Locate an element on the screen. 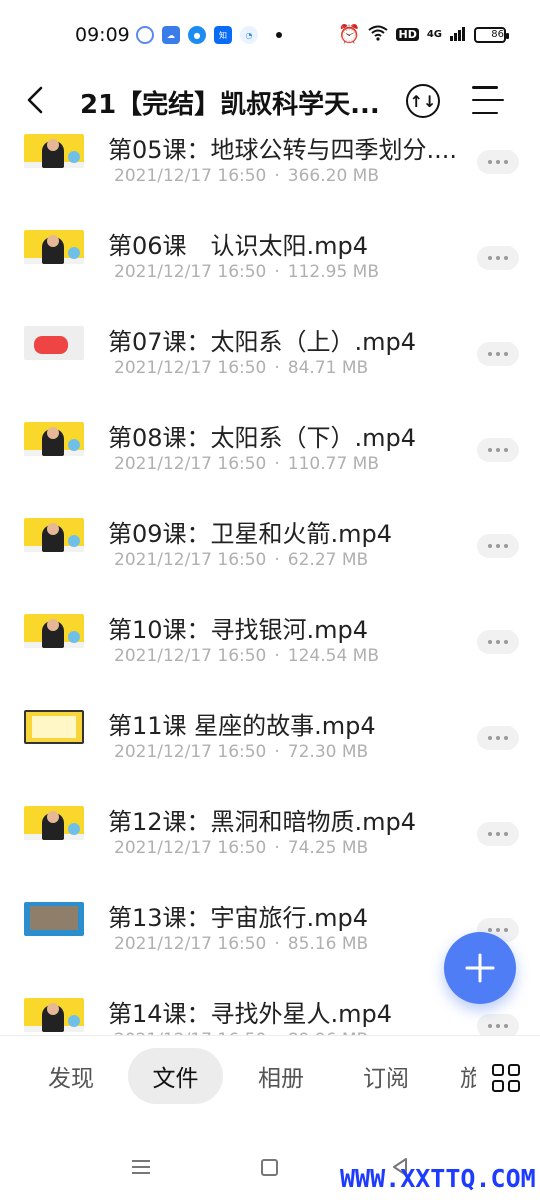 This screenshot has width=540, height=1200. status-app-icons: ☁ ● 知 ◔ is located at coordinates (209, 35).